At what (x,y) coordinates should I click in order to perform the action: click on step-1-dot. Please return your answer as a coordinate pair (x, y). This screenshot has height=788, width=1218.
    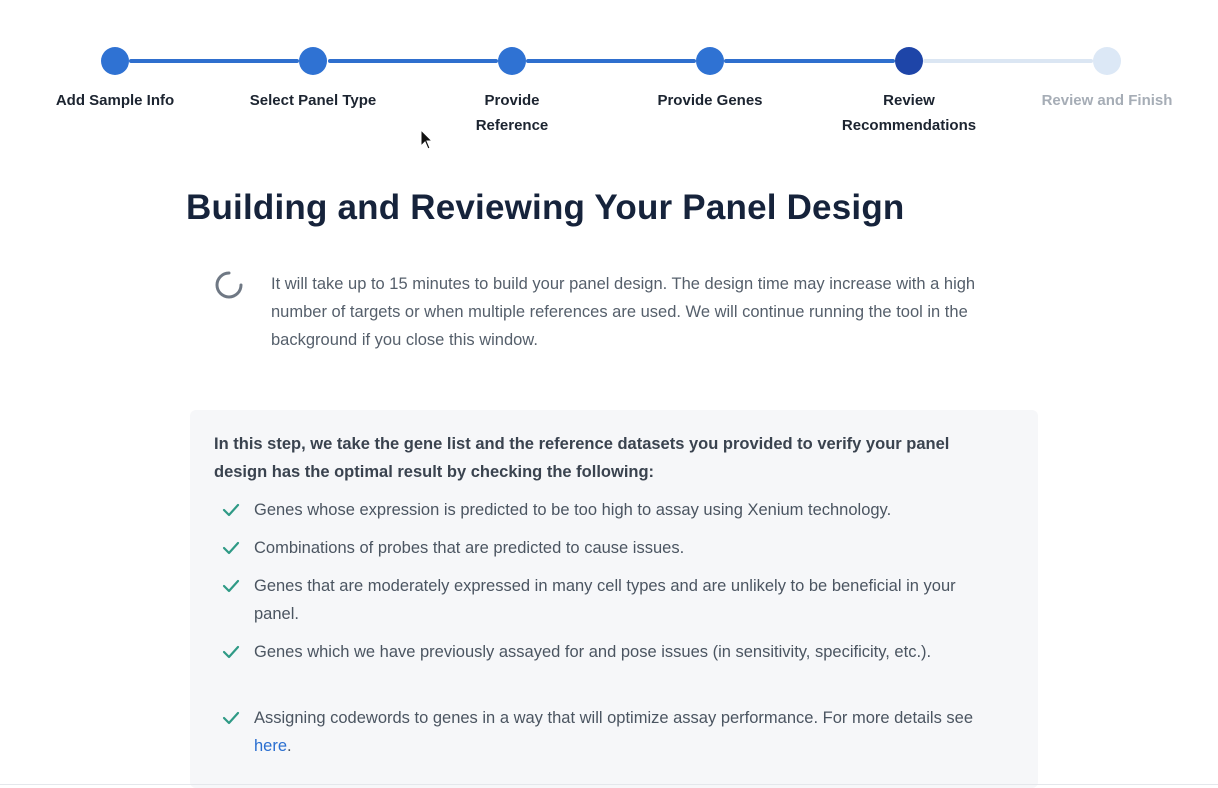
    Looking at the image, I should click on (115, 61).